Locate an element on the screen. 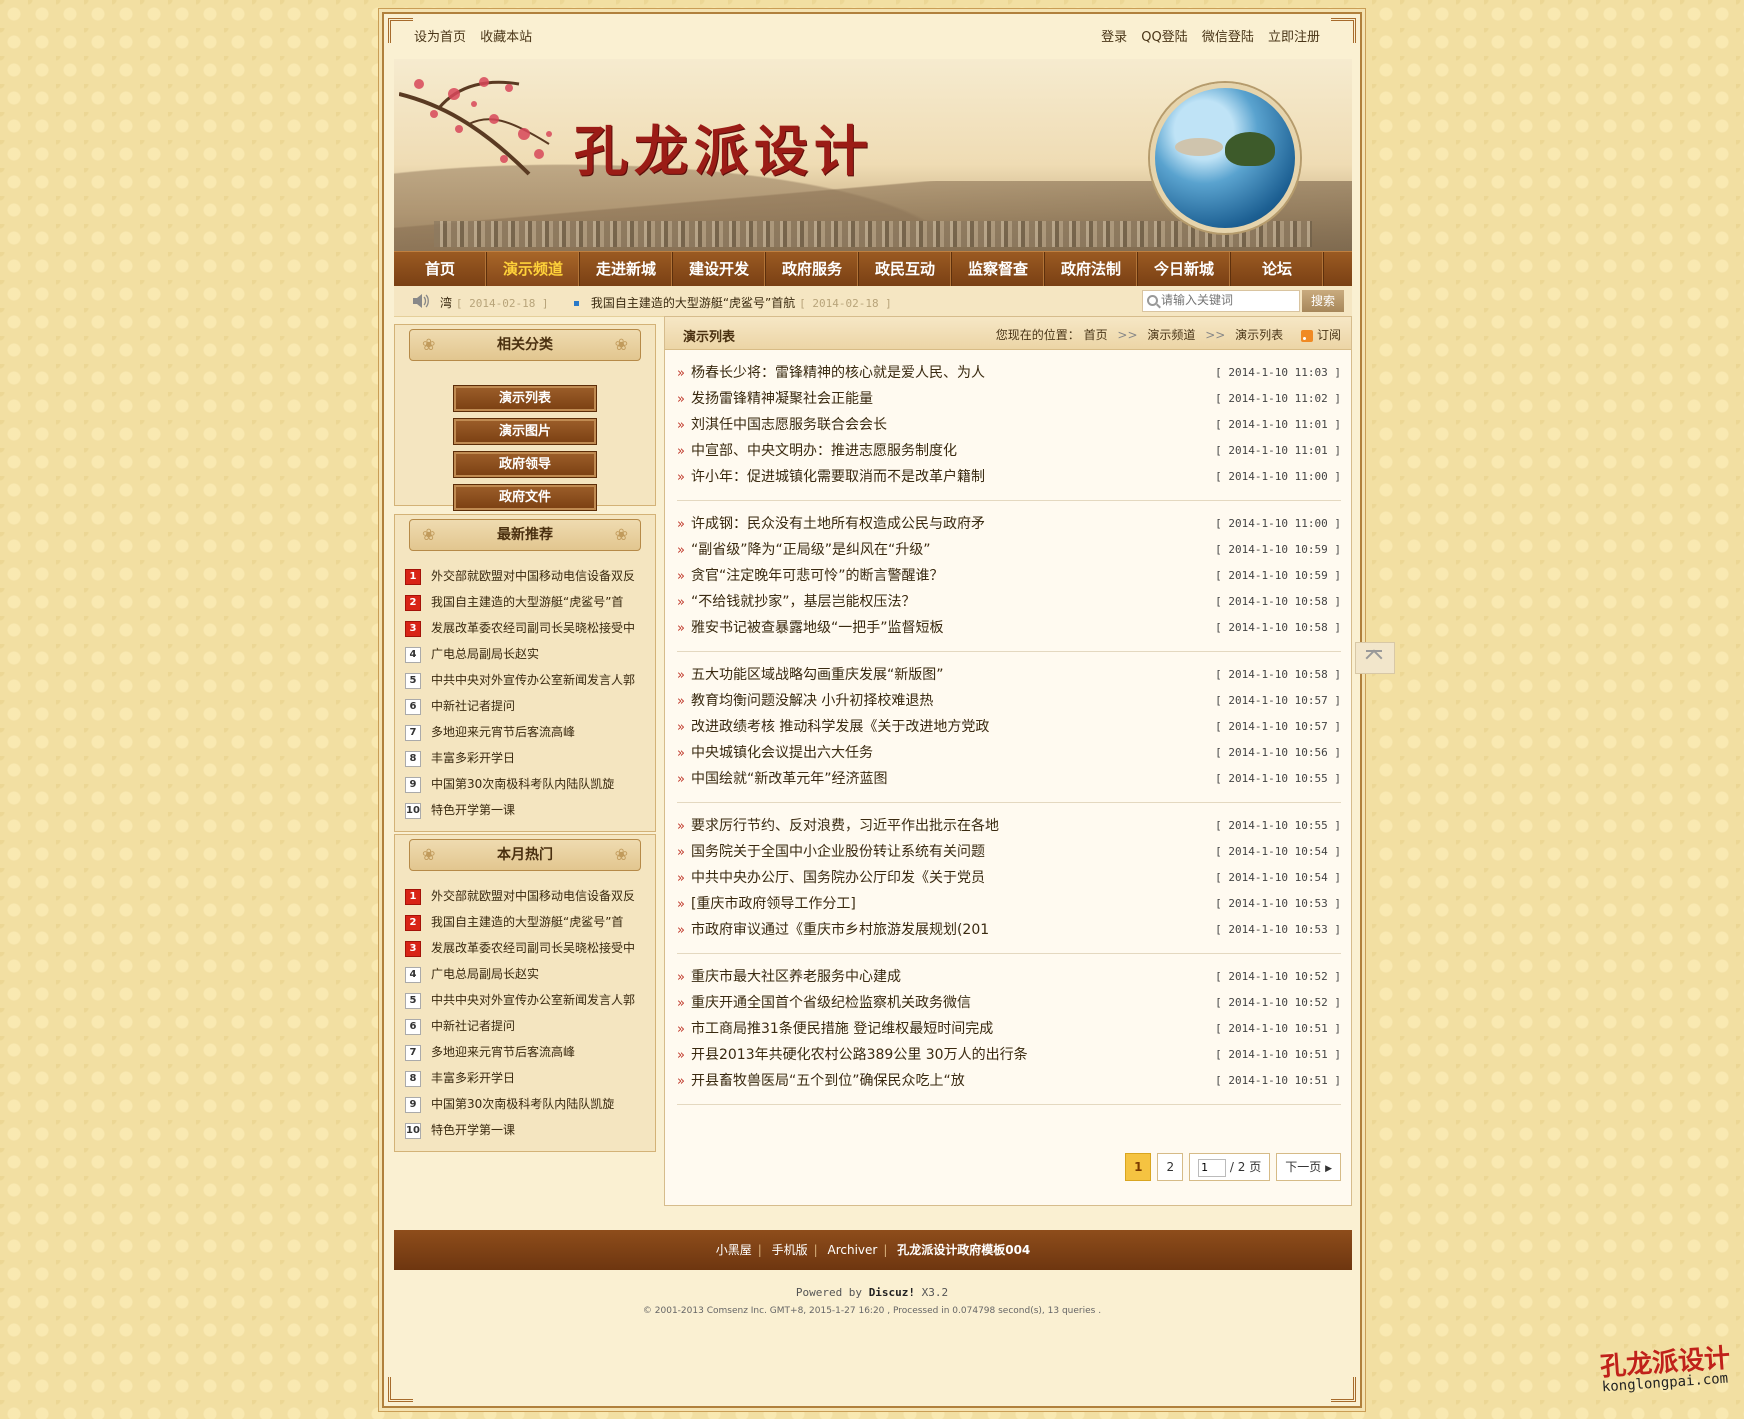  bookmark-site-link: 收藏本站 is located at coordinates (506, 37).